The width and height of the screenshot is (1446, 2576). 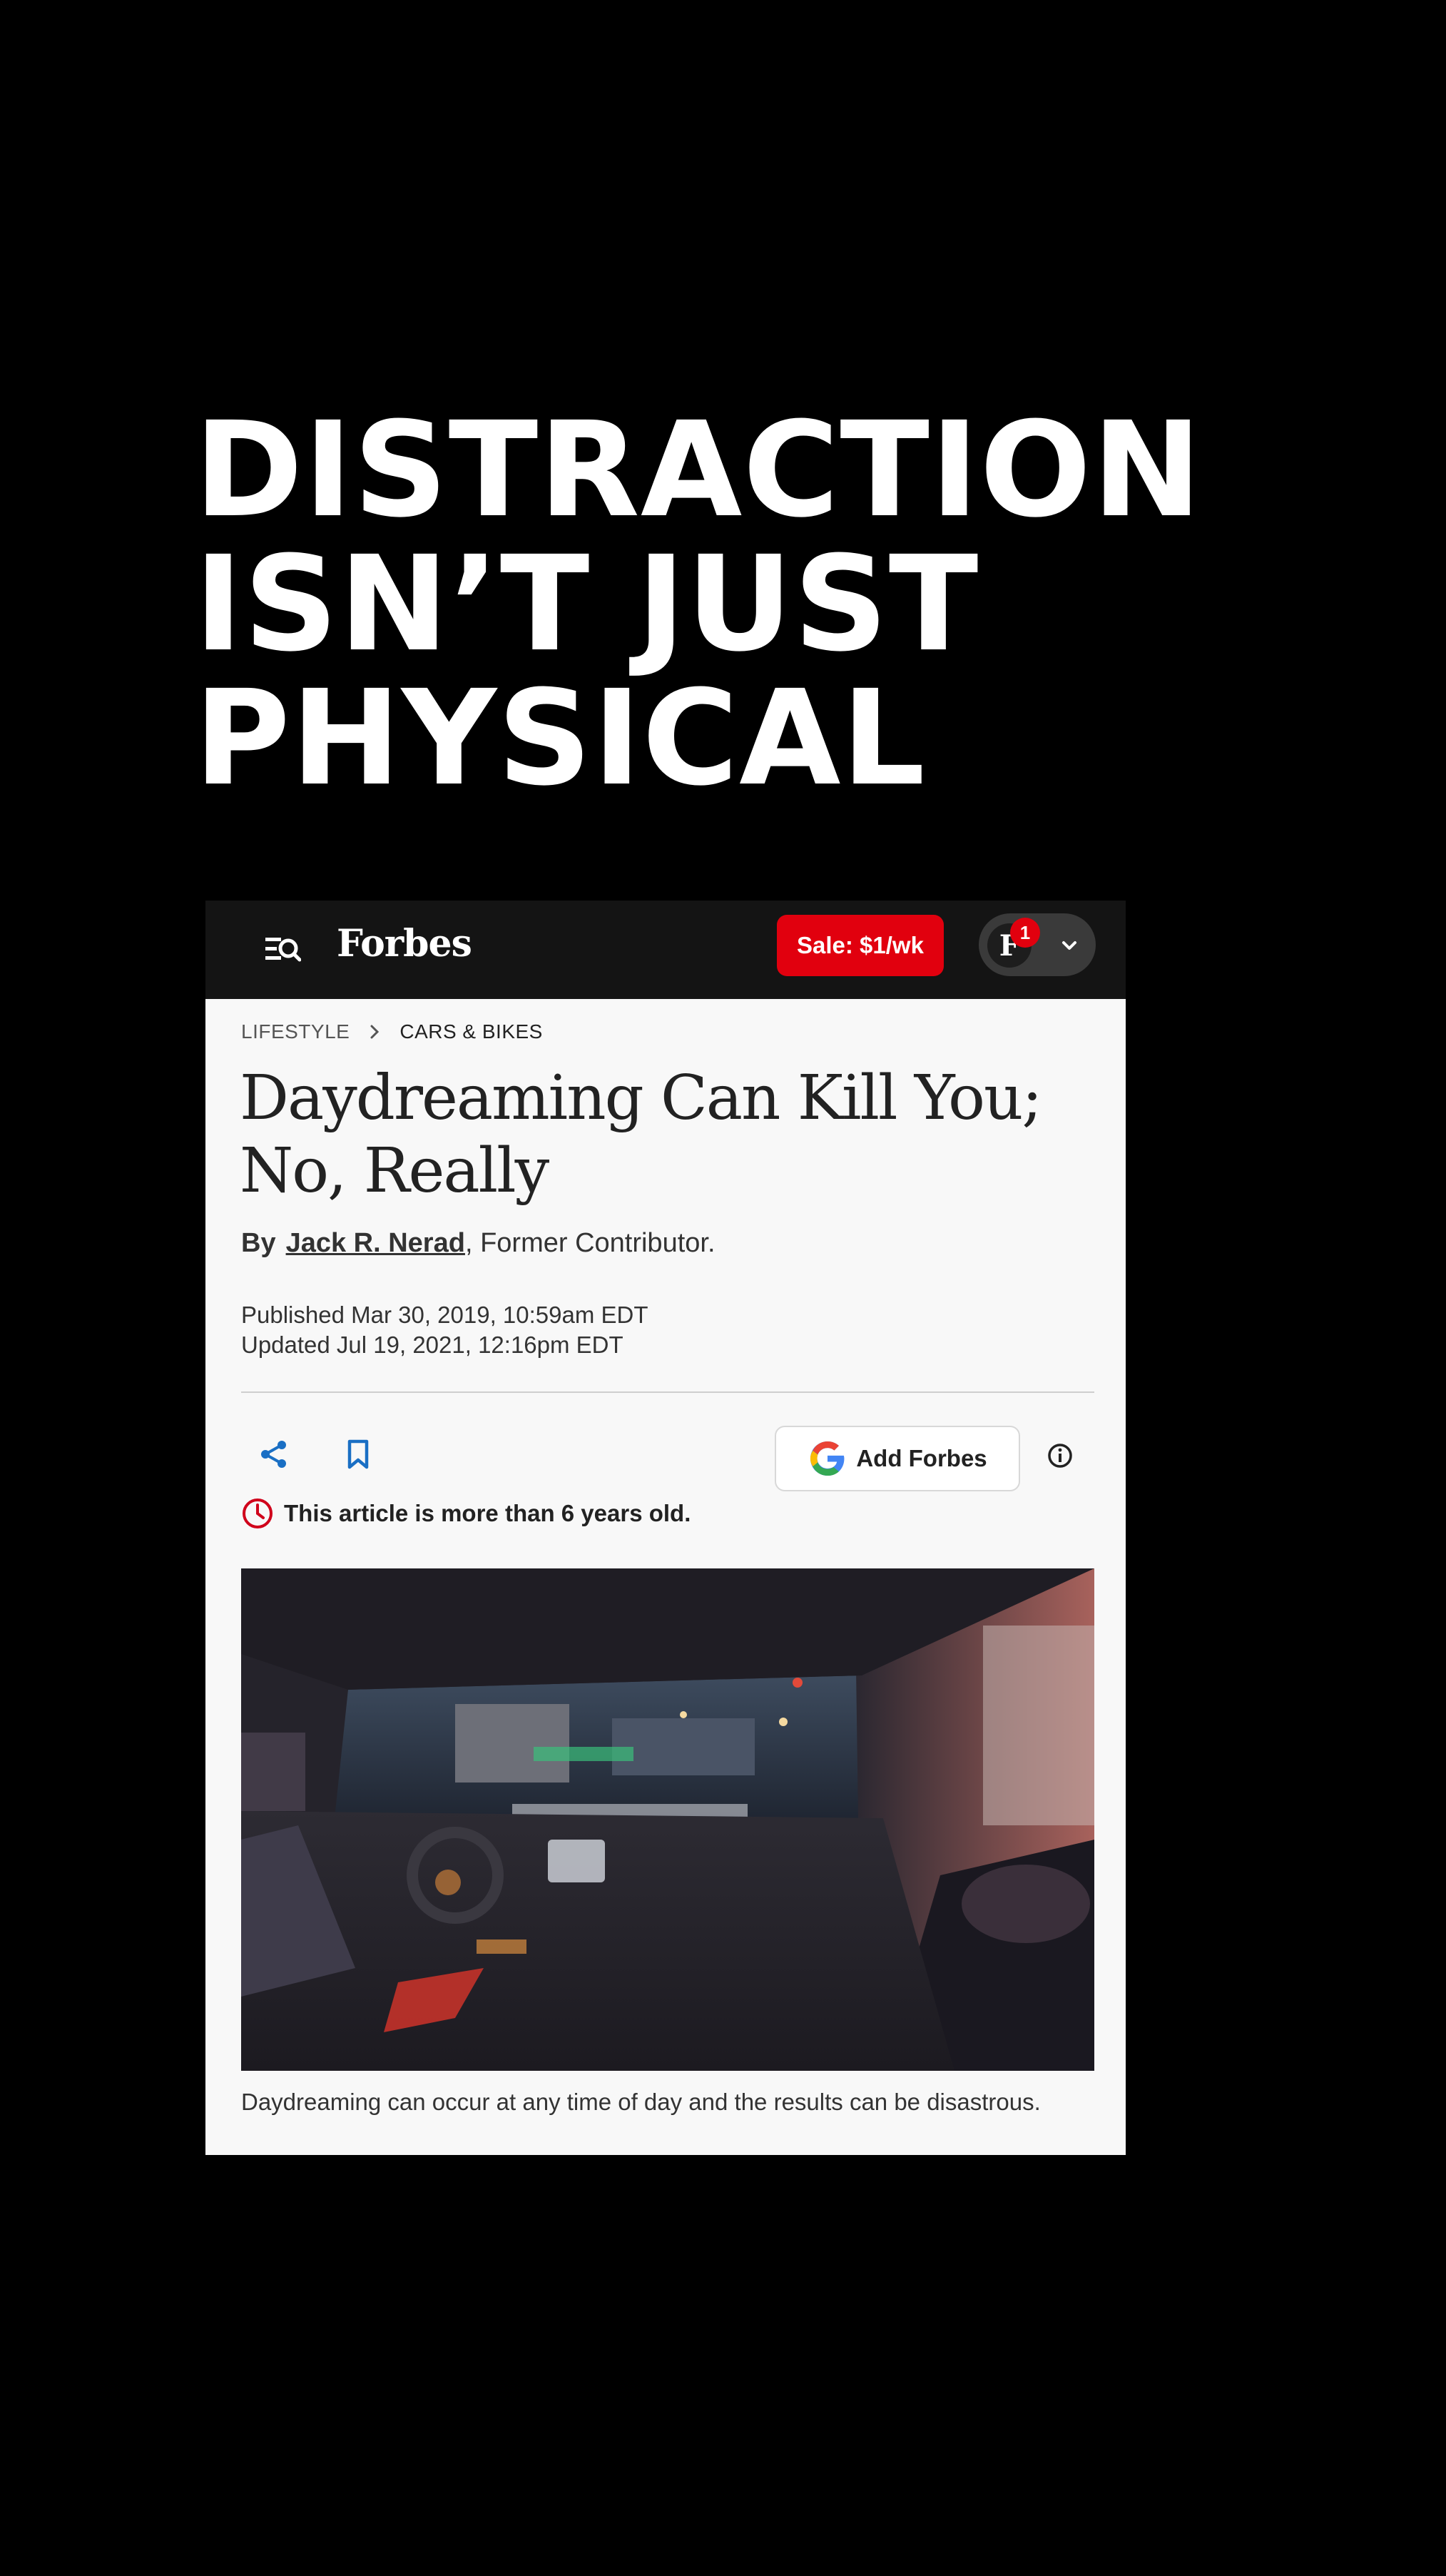 I want to click on article-age-notice: This article is more than 6 years old., so click(x=466, y=1513).